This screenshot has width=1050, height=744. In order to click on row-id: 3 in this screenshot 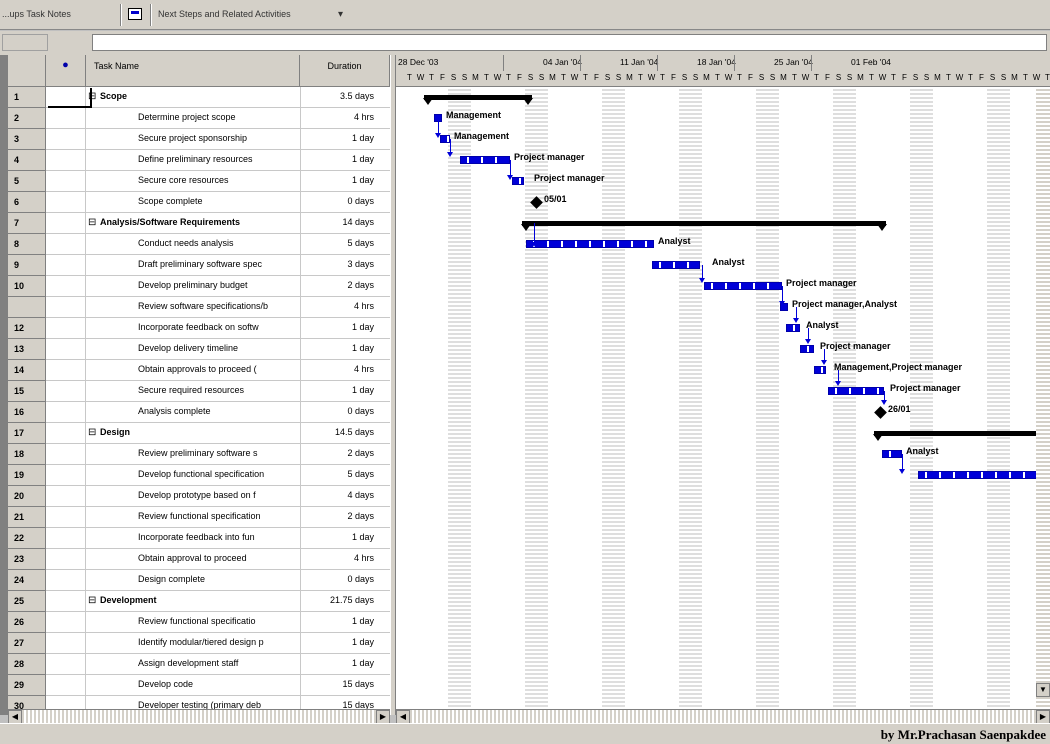, I will do `click(27, 139)`.